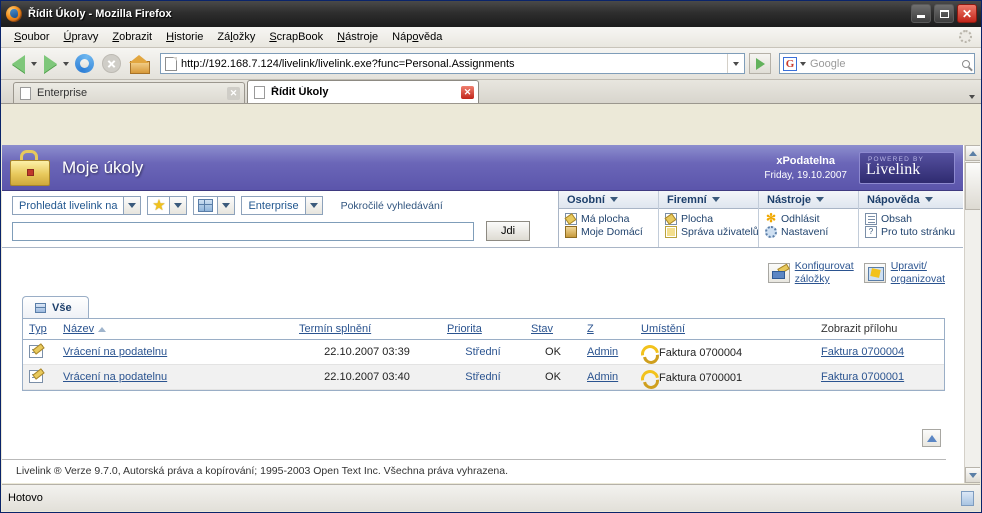 The height and width of the screenshot is (513, 982). I want to click on menu-item-nastroje: Nástroje, so click(357, 37).